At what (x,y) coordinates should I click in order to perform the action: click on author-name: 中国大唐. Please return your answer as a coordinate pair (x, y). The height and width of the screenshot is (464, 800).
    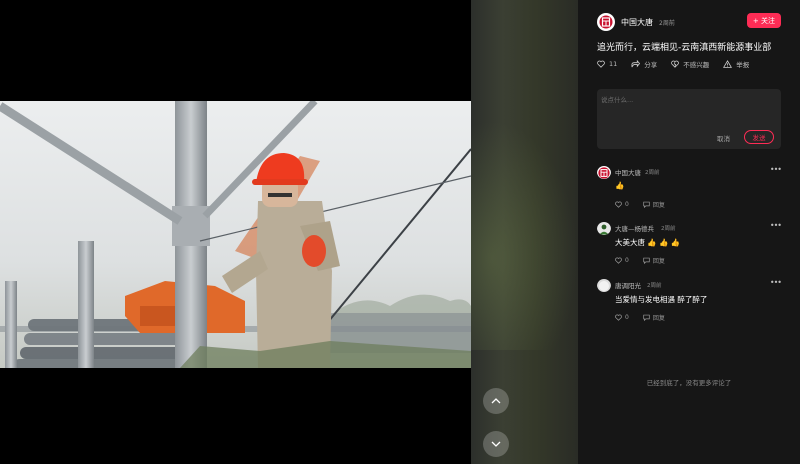
    Looking at the image, I should click on (637, 22).